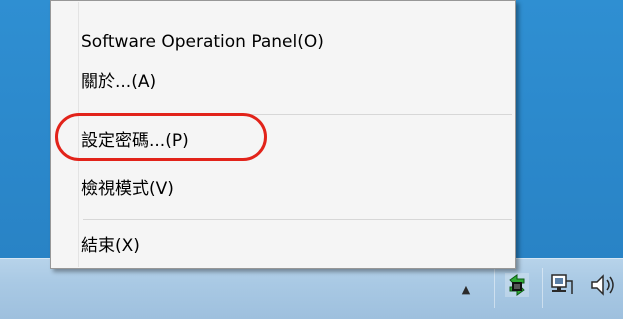 The height and width of the screenshot is (319, 623). I want to click on menu-separator, so click(297, 219).